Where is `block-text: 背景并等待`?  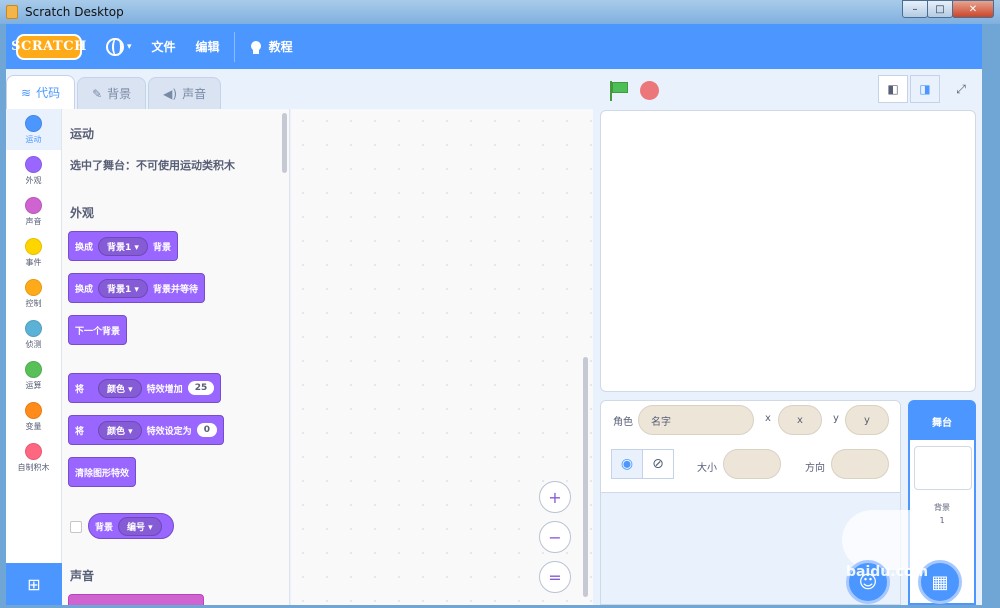 block-text: 背景并等待 is located at coordinates (175, 289).